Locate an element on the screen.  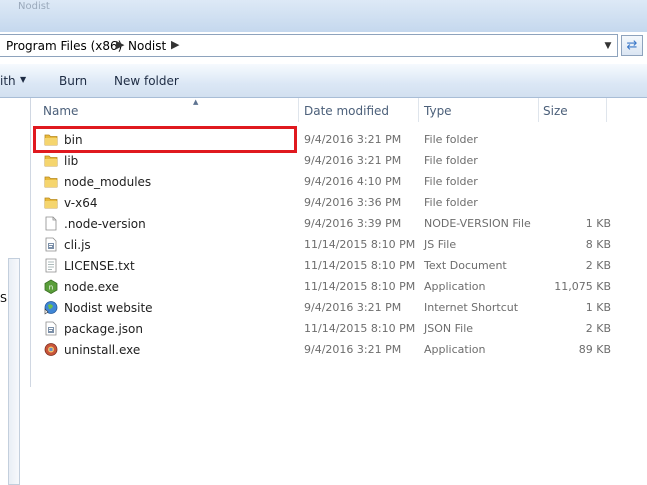
file-row: v-x64 9/4/2016 3:36 PM File folder is located at coordinates (339, 202).